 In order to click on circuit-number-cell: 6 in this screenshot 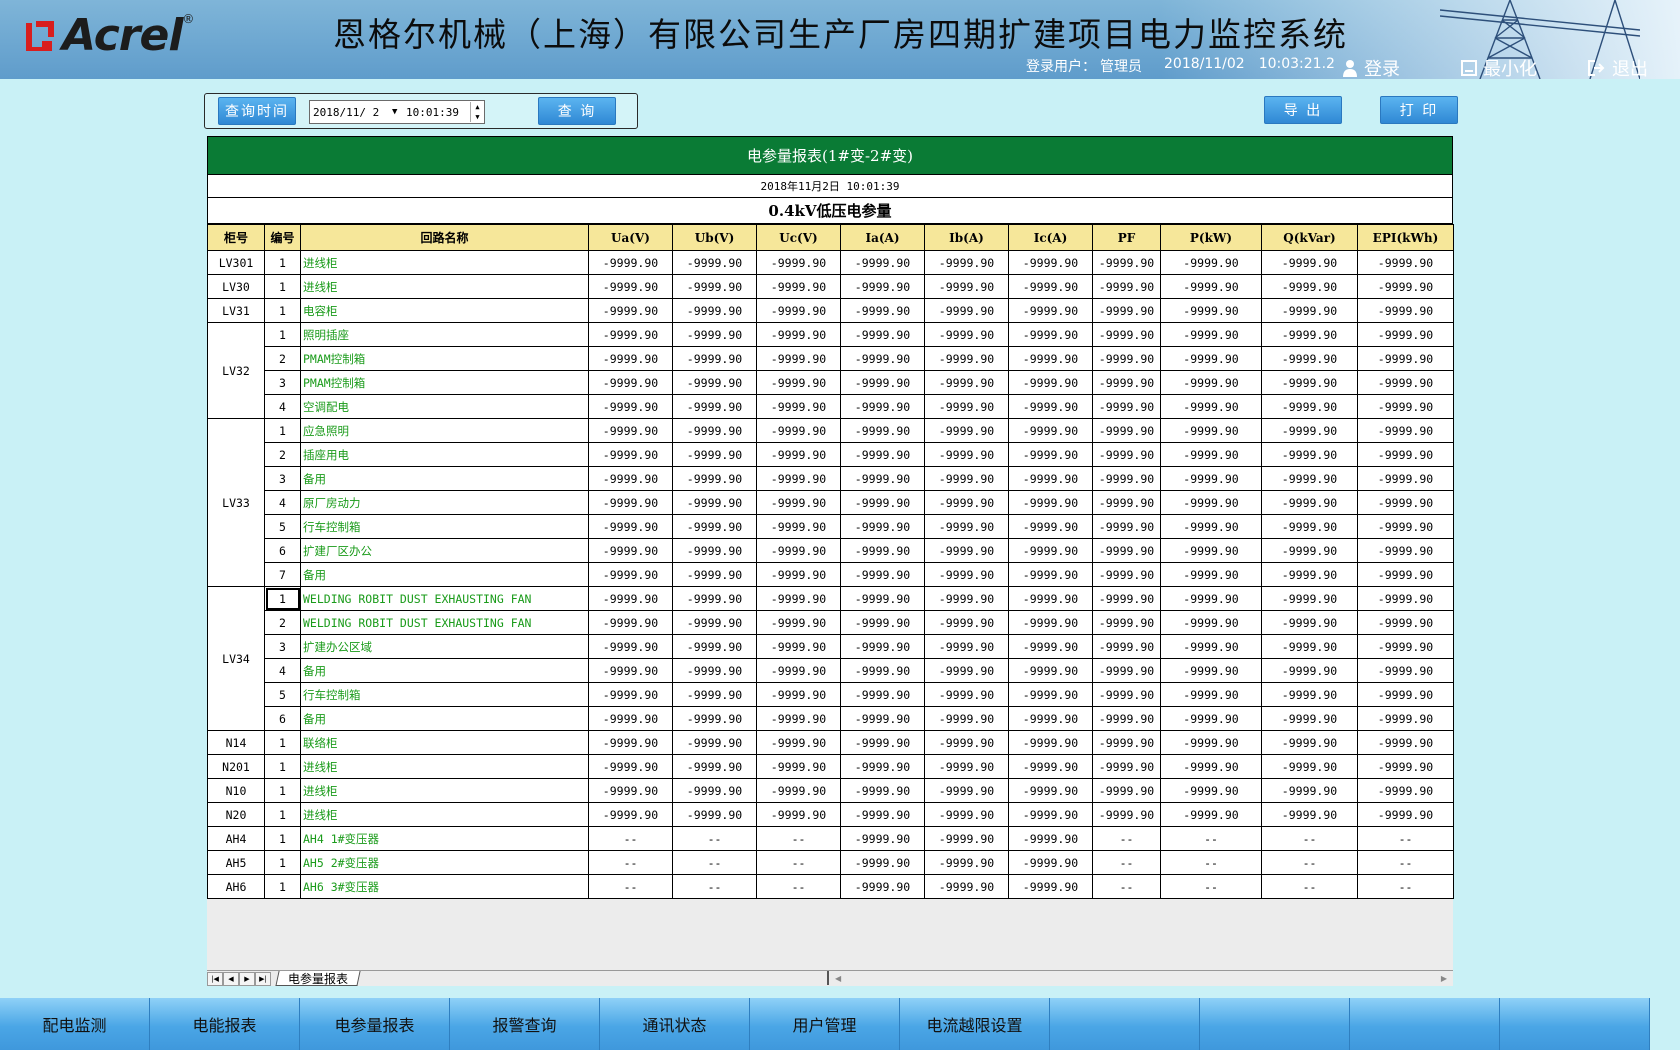, I will do `click(282, 718)`.